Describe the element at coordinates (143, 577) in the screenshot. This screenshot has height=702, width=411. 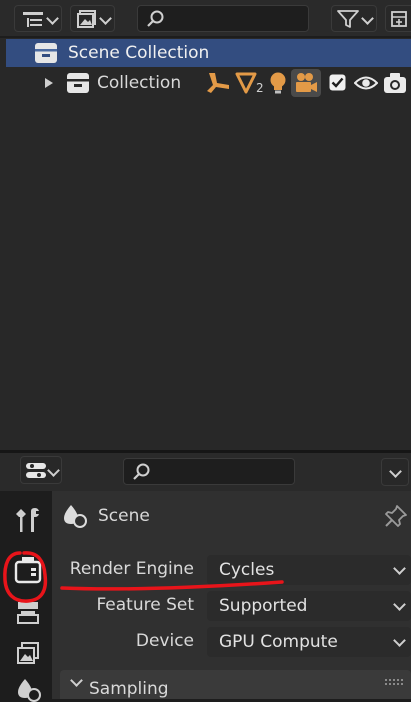
I see `annotation-overlay` at that location.